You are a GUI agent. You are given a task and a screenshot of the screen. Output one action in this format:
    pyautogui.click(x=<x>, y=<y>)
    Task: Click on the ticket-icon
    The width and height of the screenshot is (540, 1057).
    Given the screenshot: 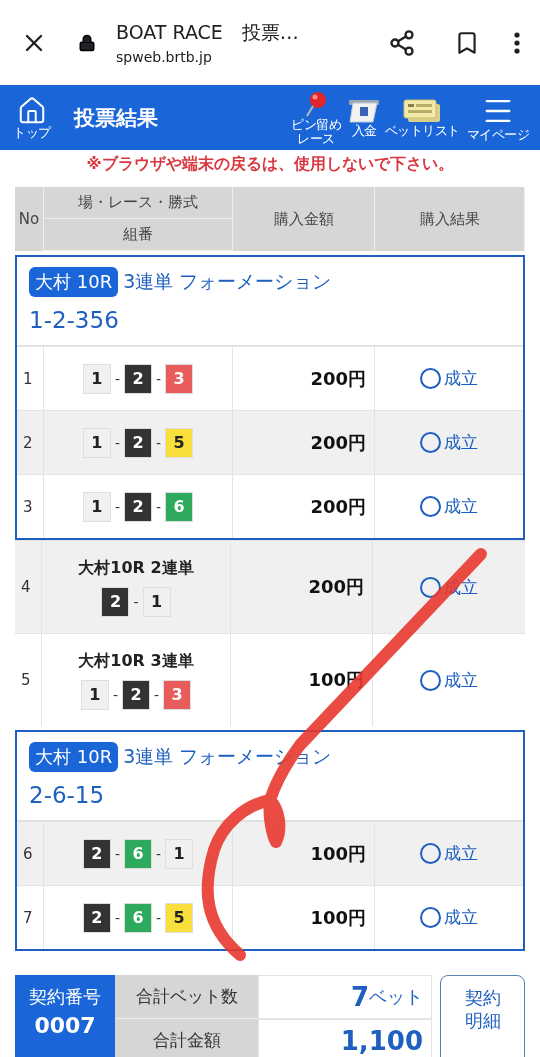 What is the action you would take?
    pyautogui.click(x=364, y=110)
    